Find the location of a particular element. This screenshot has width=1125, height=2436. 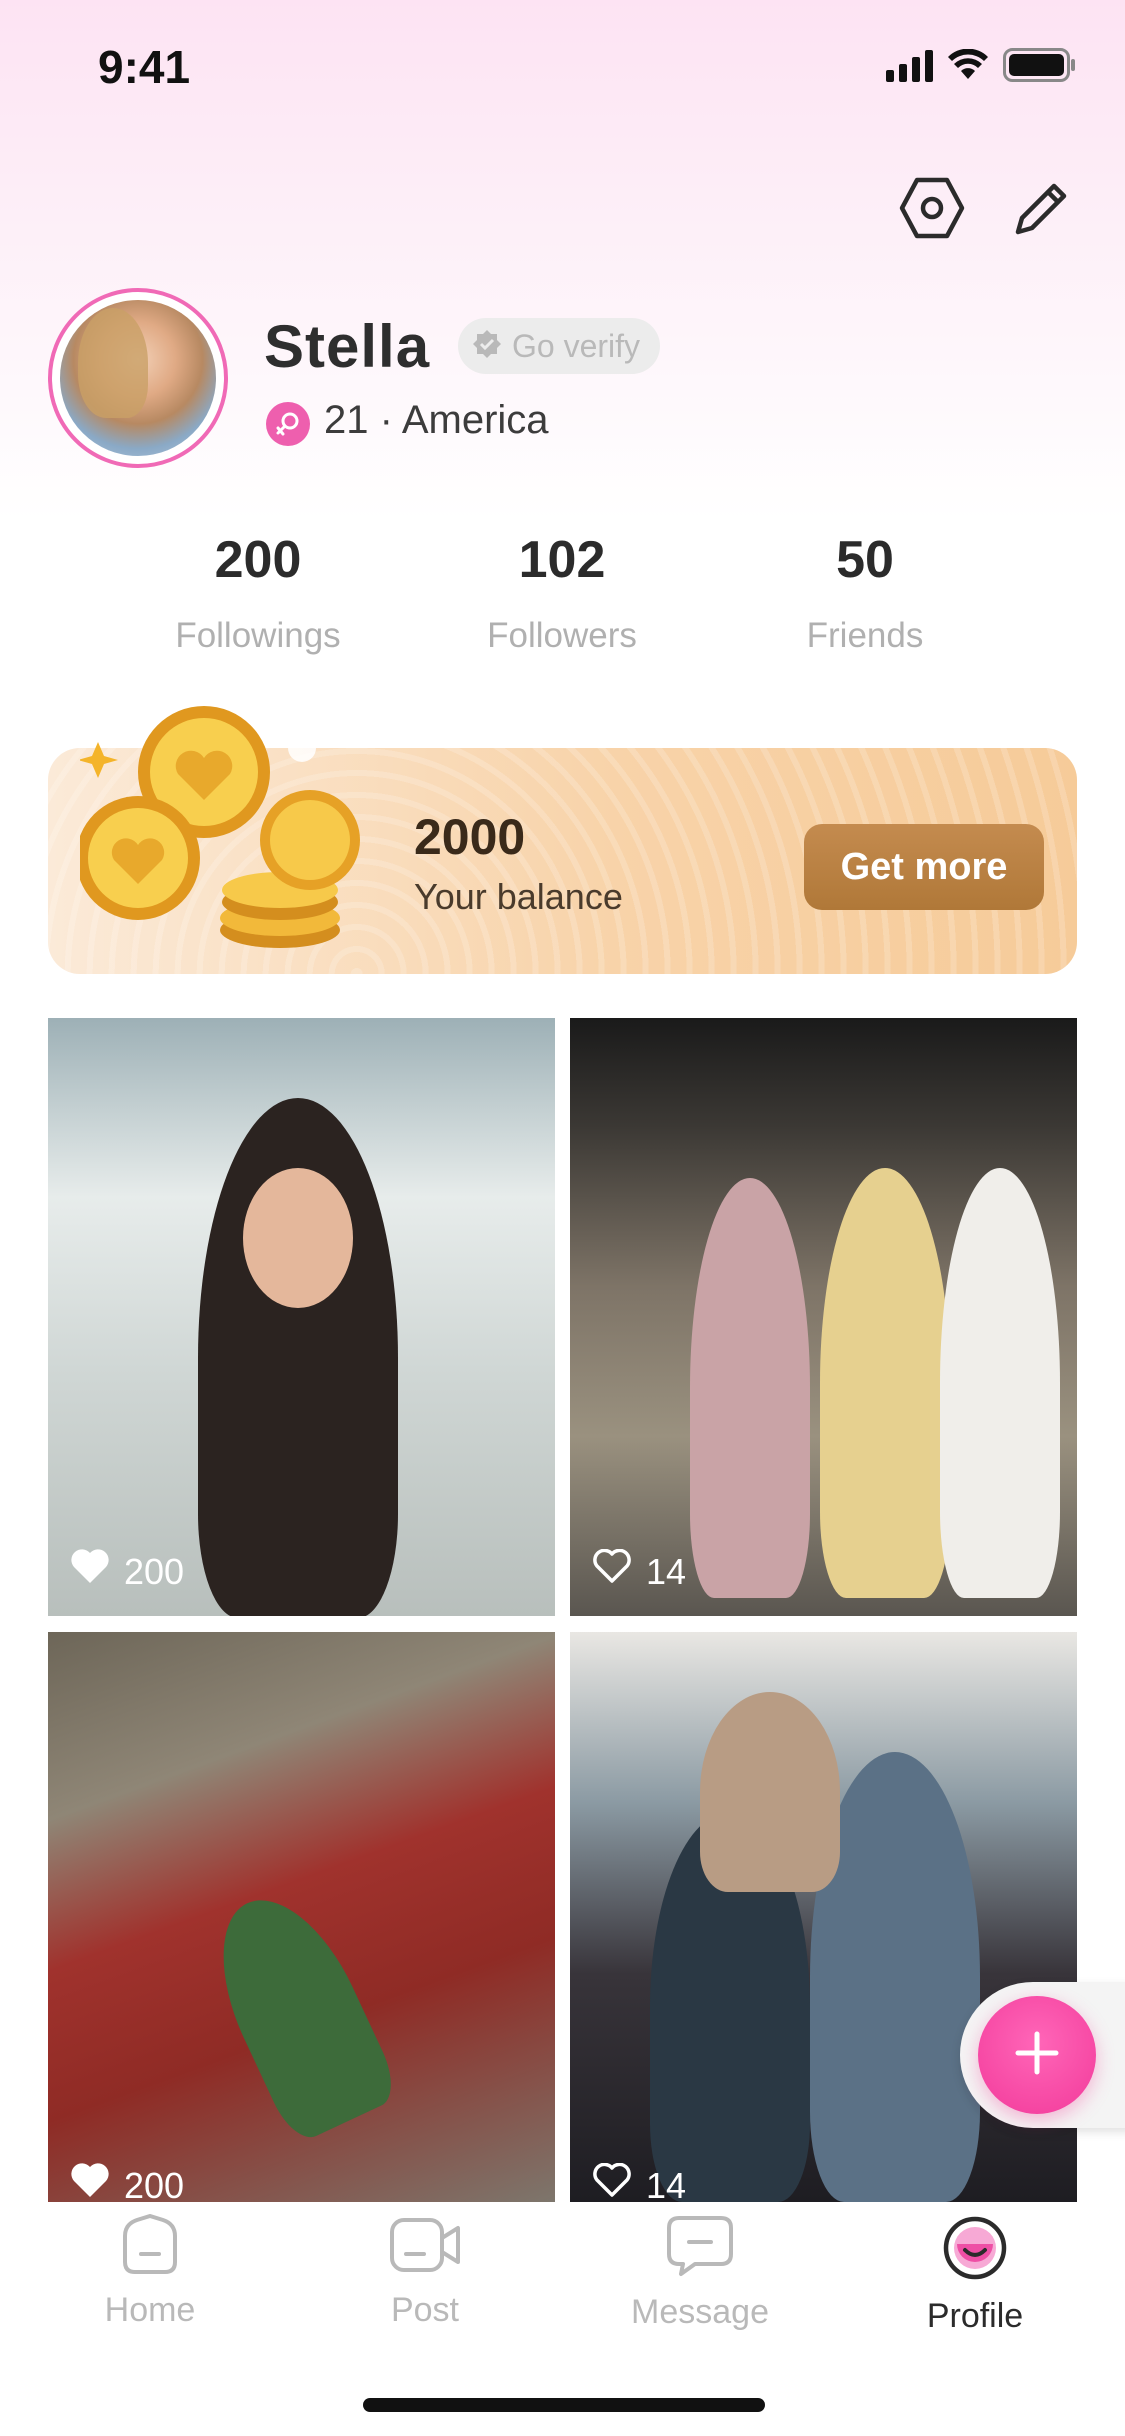

profile-name: Stella is located at coordinates (347, 346).